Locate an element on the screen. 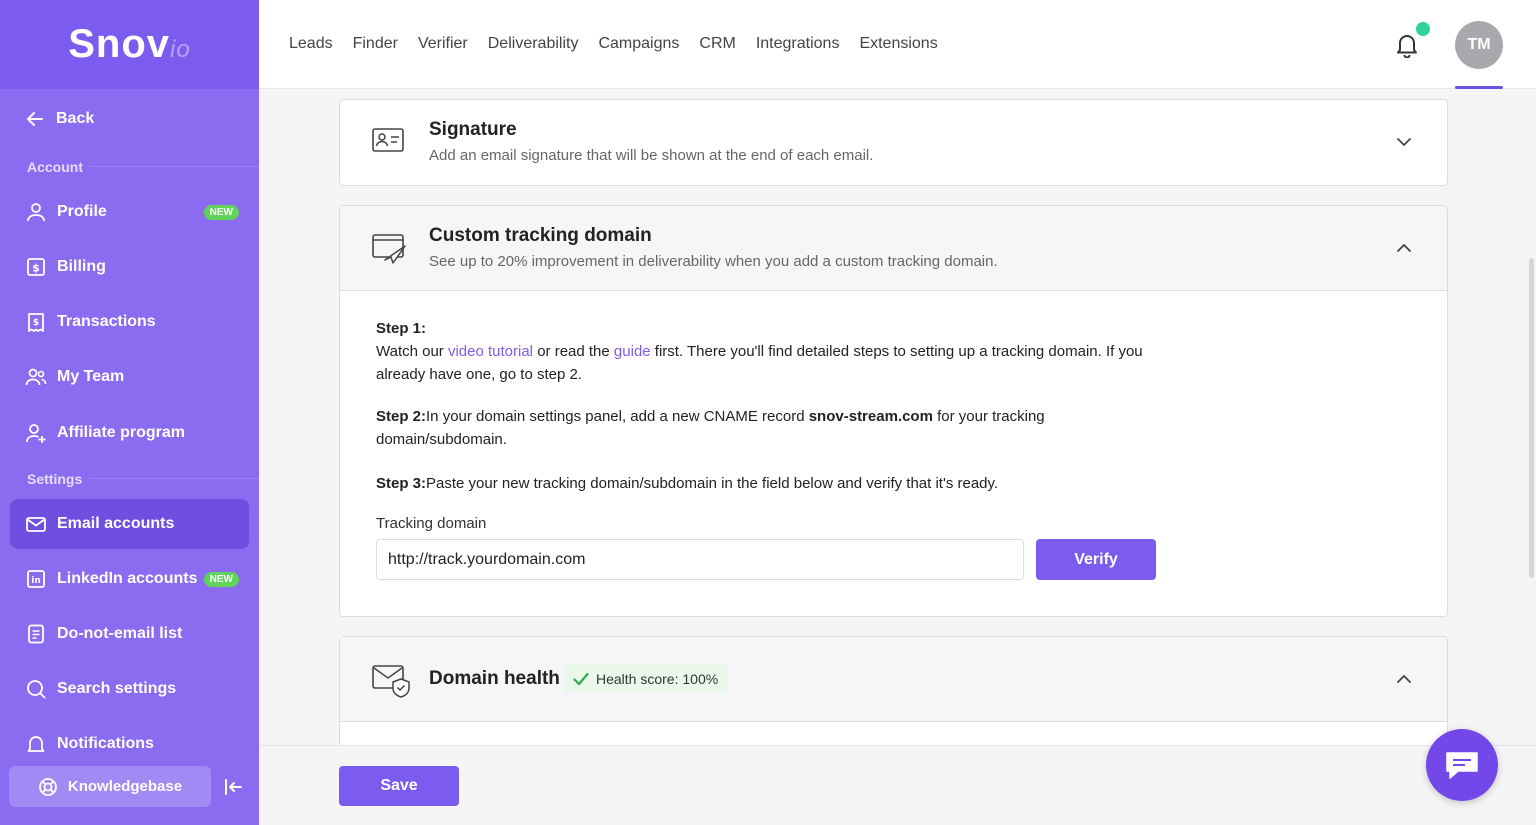 The height and width of the screenshot is (825, 1536). mail-icon is located at coordinates (36, 524).